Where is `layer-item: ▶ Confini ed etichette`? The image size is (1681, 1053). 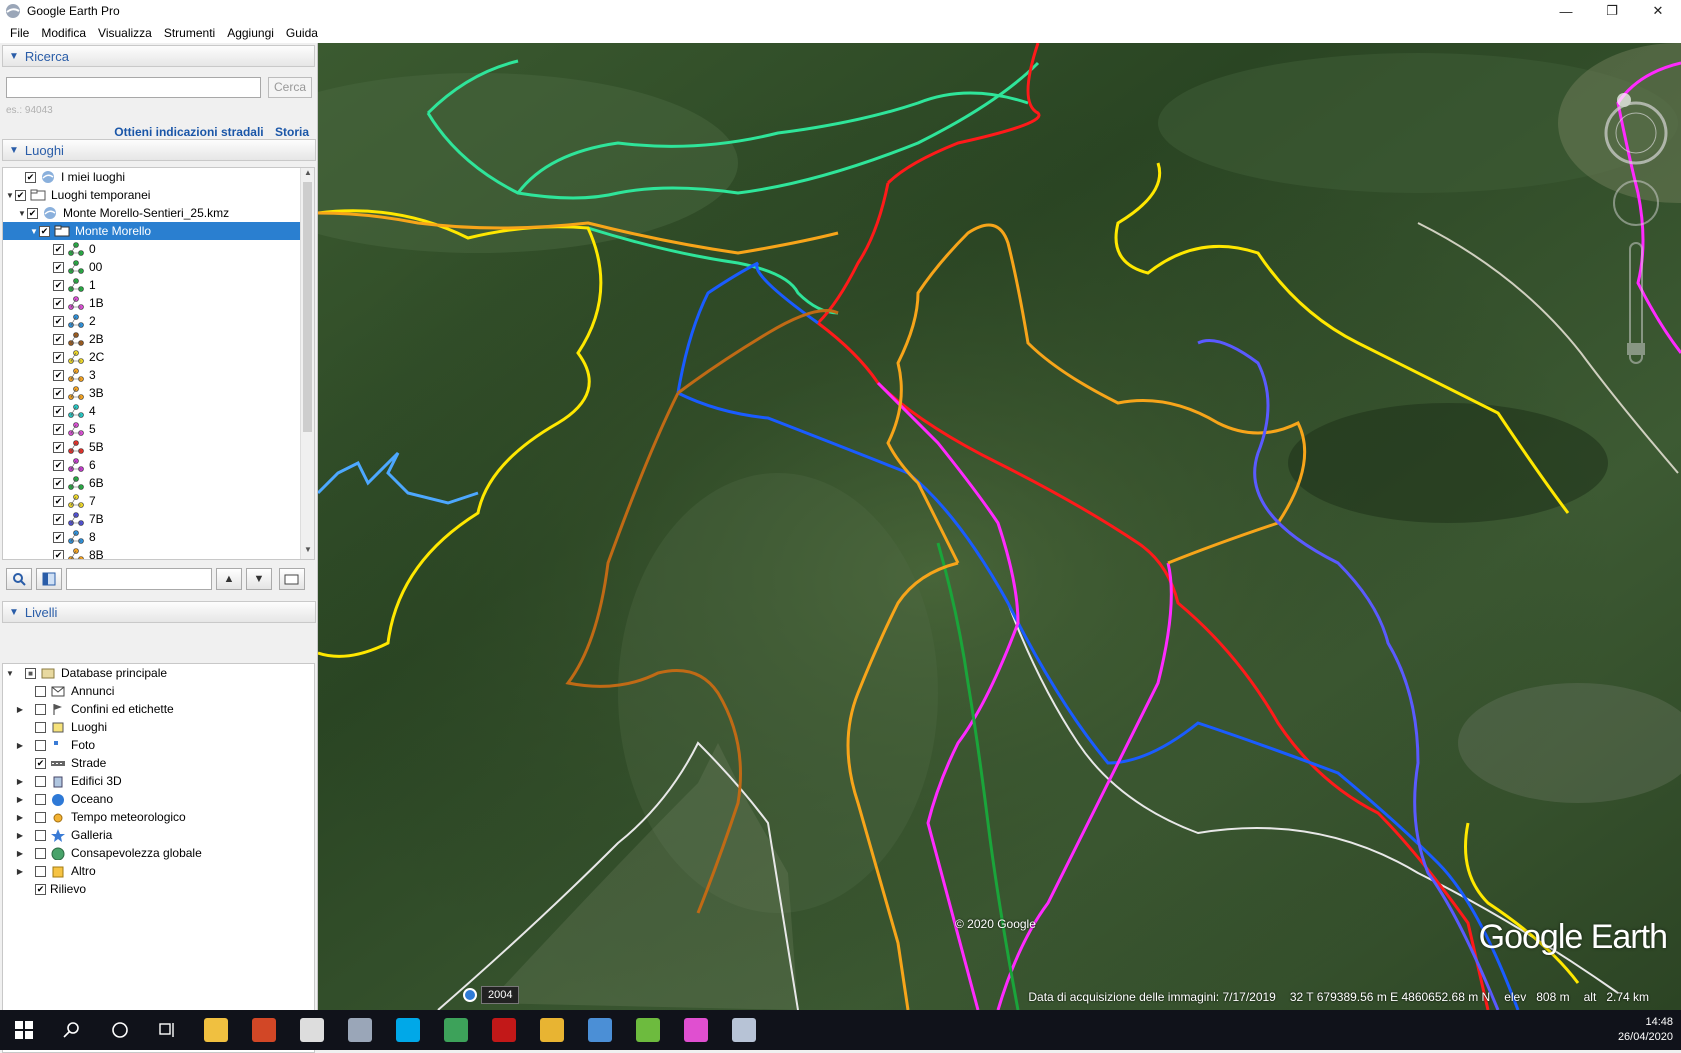
layer-item: ▶ Confini ed etichette is located at coordinates (158, 709).